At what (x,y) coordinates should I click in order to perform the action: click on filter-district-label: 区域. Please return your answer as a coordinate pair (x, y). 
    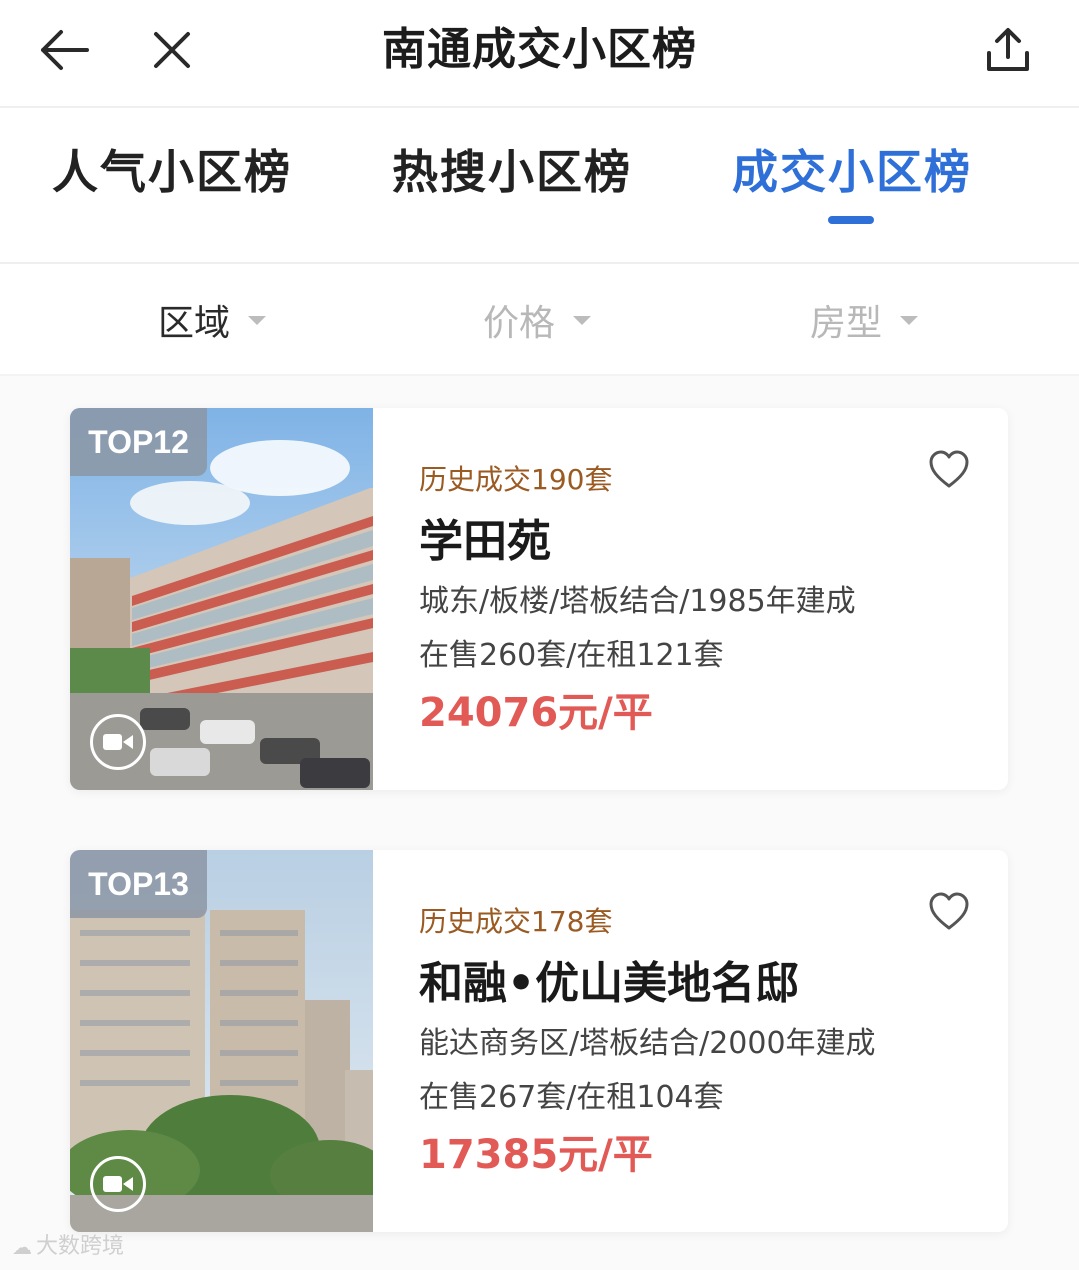
    Looking at the image, I should click on (194, 323).